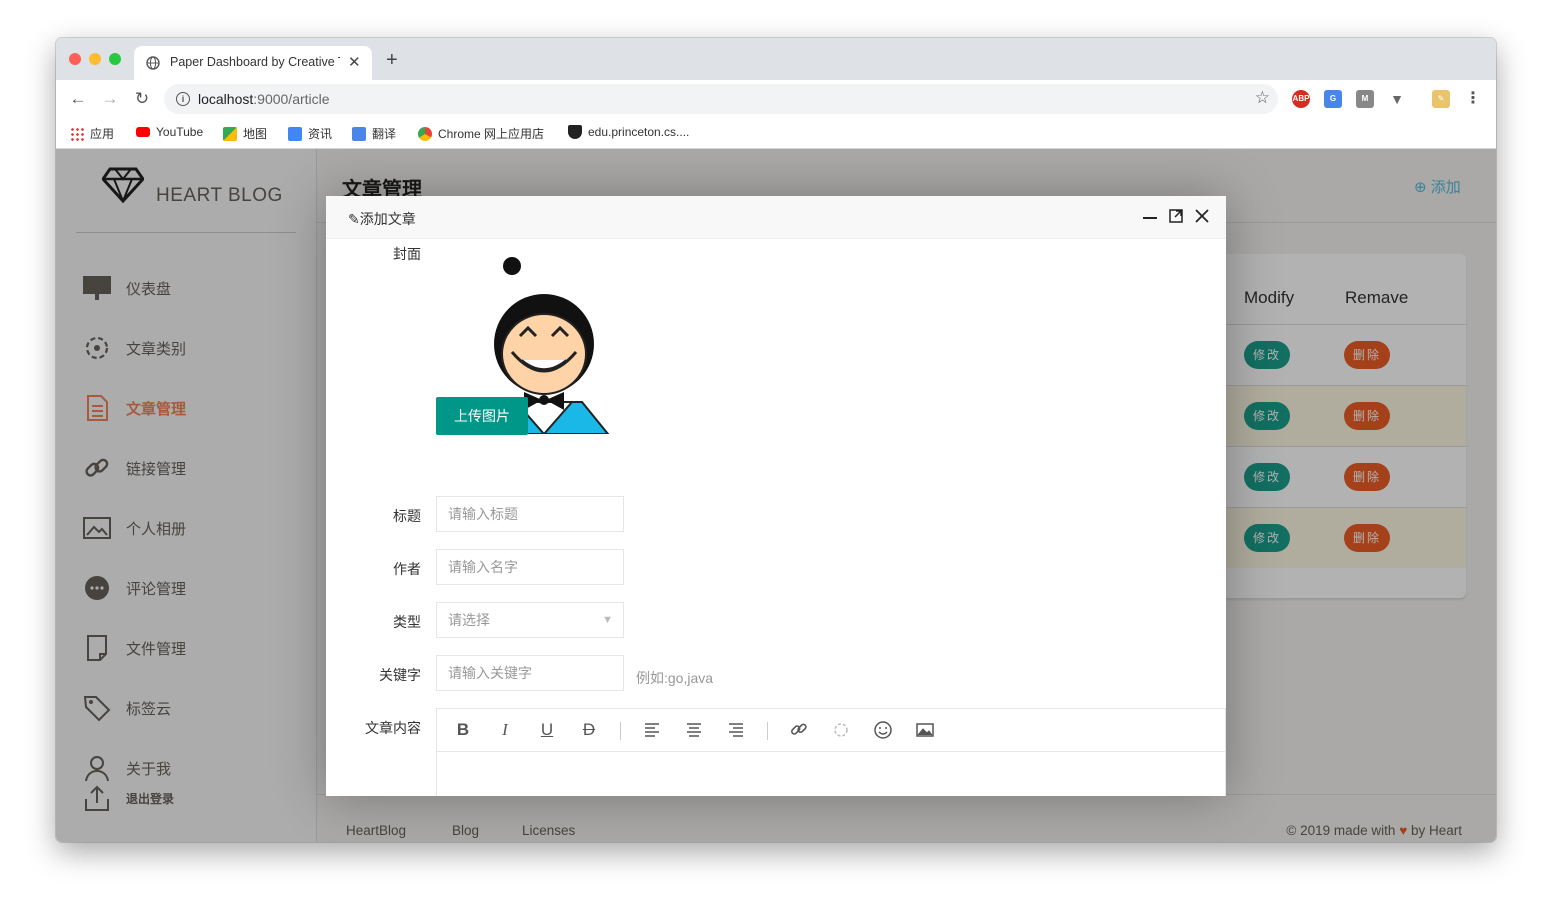 This screenshot has width=1552, height=916. I want to click on editor-content-area, so click(831, 774).